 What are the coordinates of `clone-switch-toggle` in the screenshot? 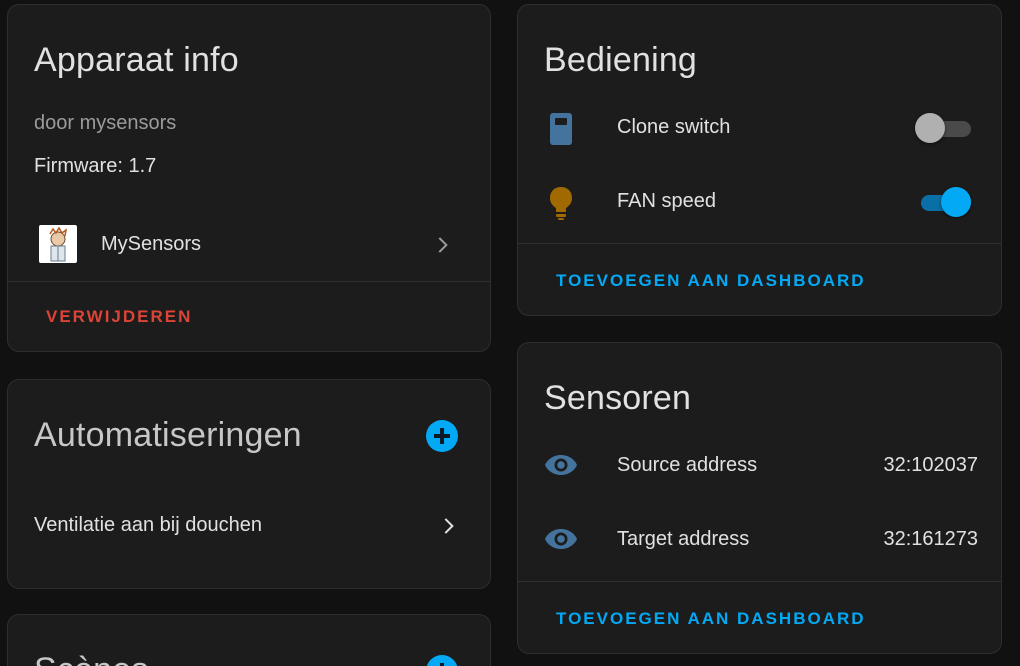 It's located at (943, 128).